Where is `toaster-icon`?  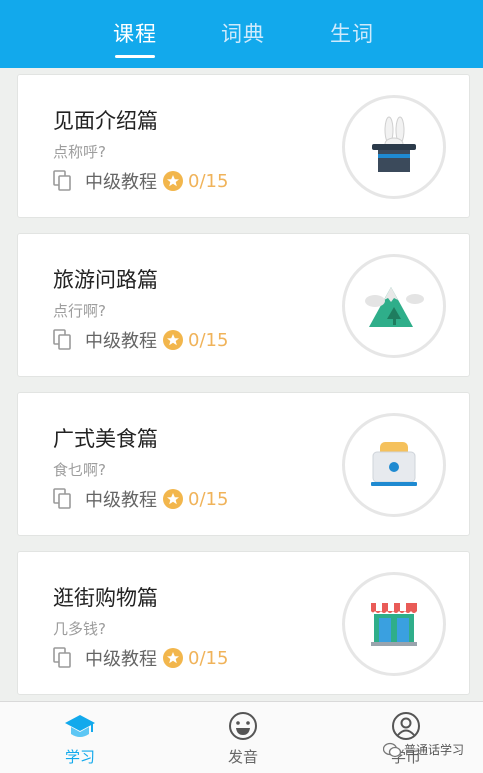 toaster-icon is located at coordinates (394, 464).